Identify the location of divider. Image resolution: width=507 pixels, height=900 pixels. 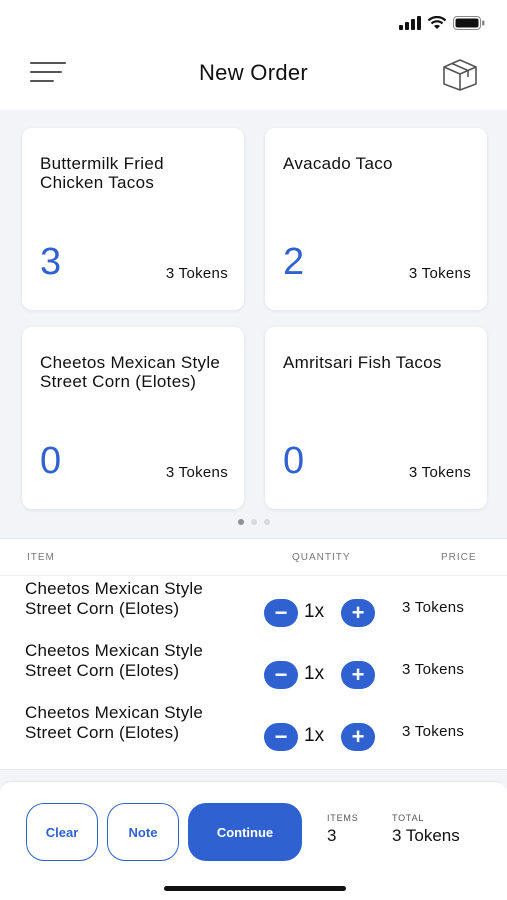
(253, 575).